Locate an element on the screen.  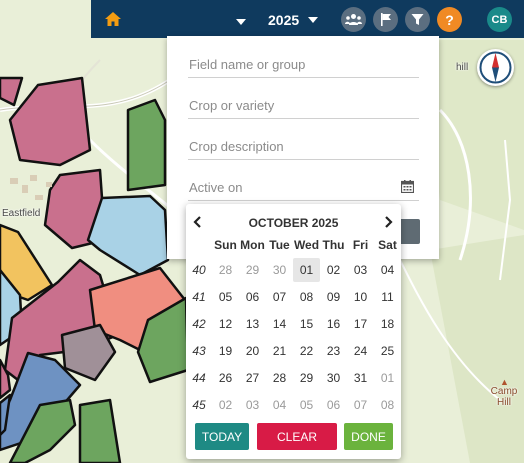
weekday-header: Fri is located at coordinates (360, 245).